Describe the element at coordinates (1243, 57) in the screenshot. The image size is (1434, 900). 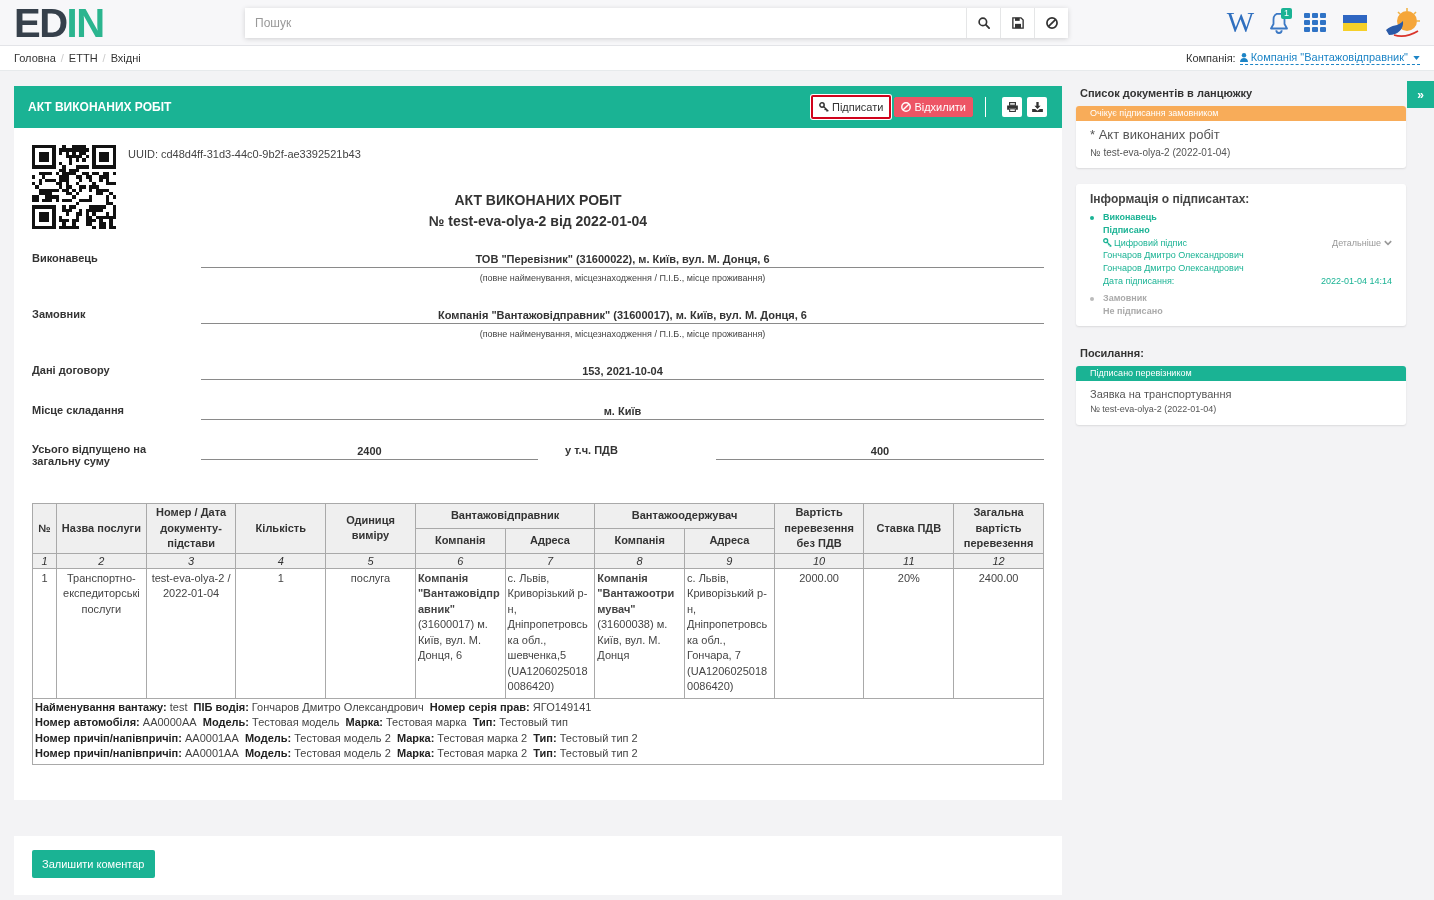
I see `user-icon` at that location.